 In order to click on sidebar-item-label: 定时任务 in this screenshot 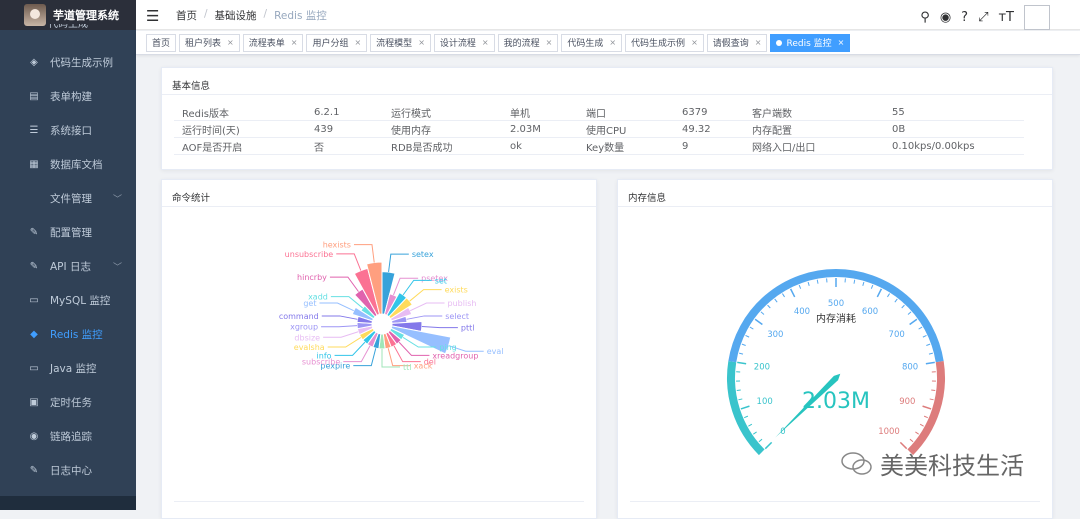, I will do `click(71, 402)`.